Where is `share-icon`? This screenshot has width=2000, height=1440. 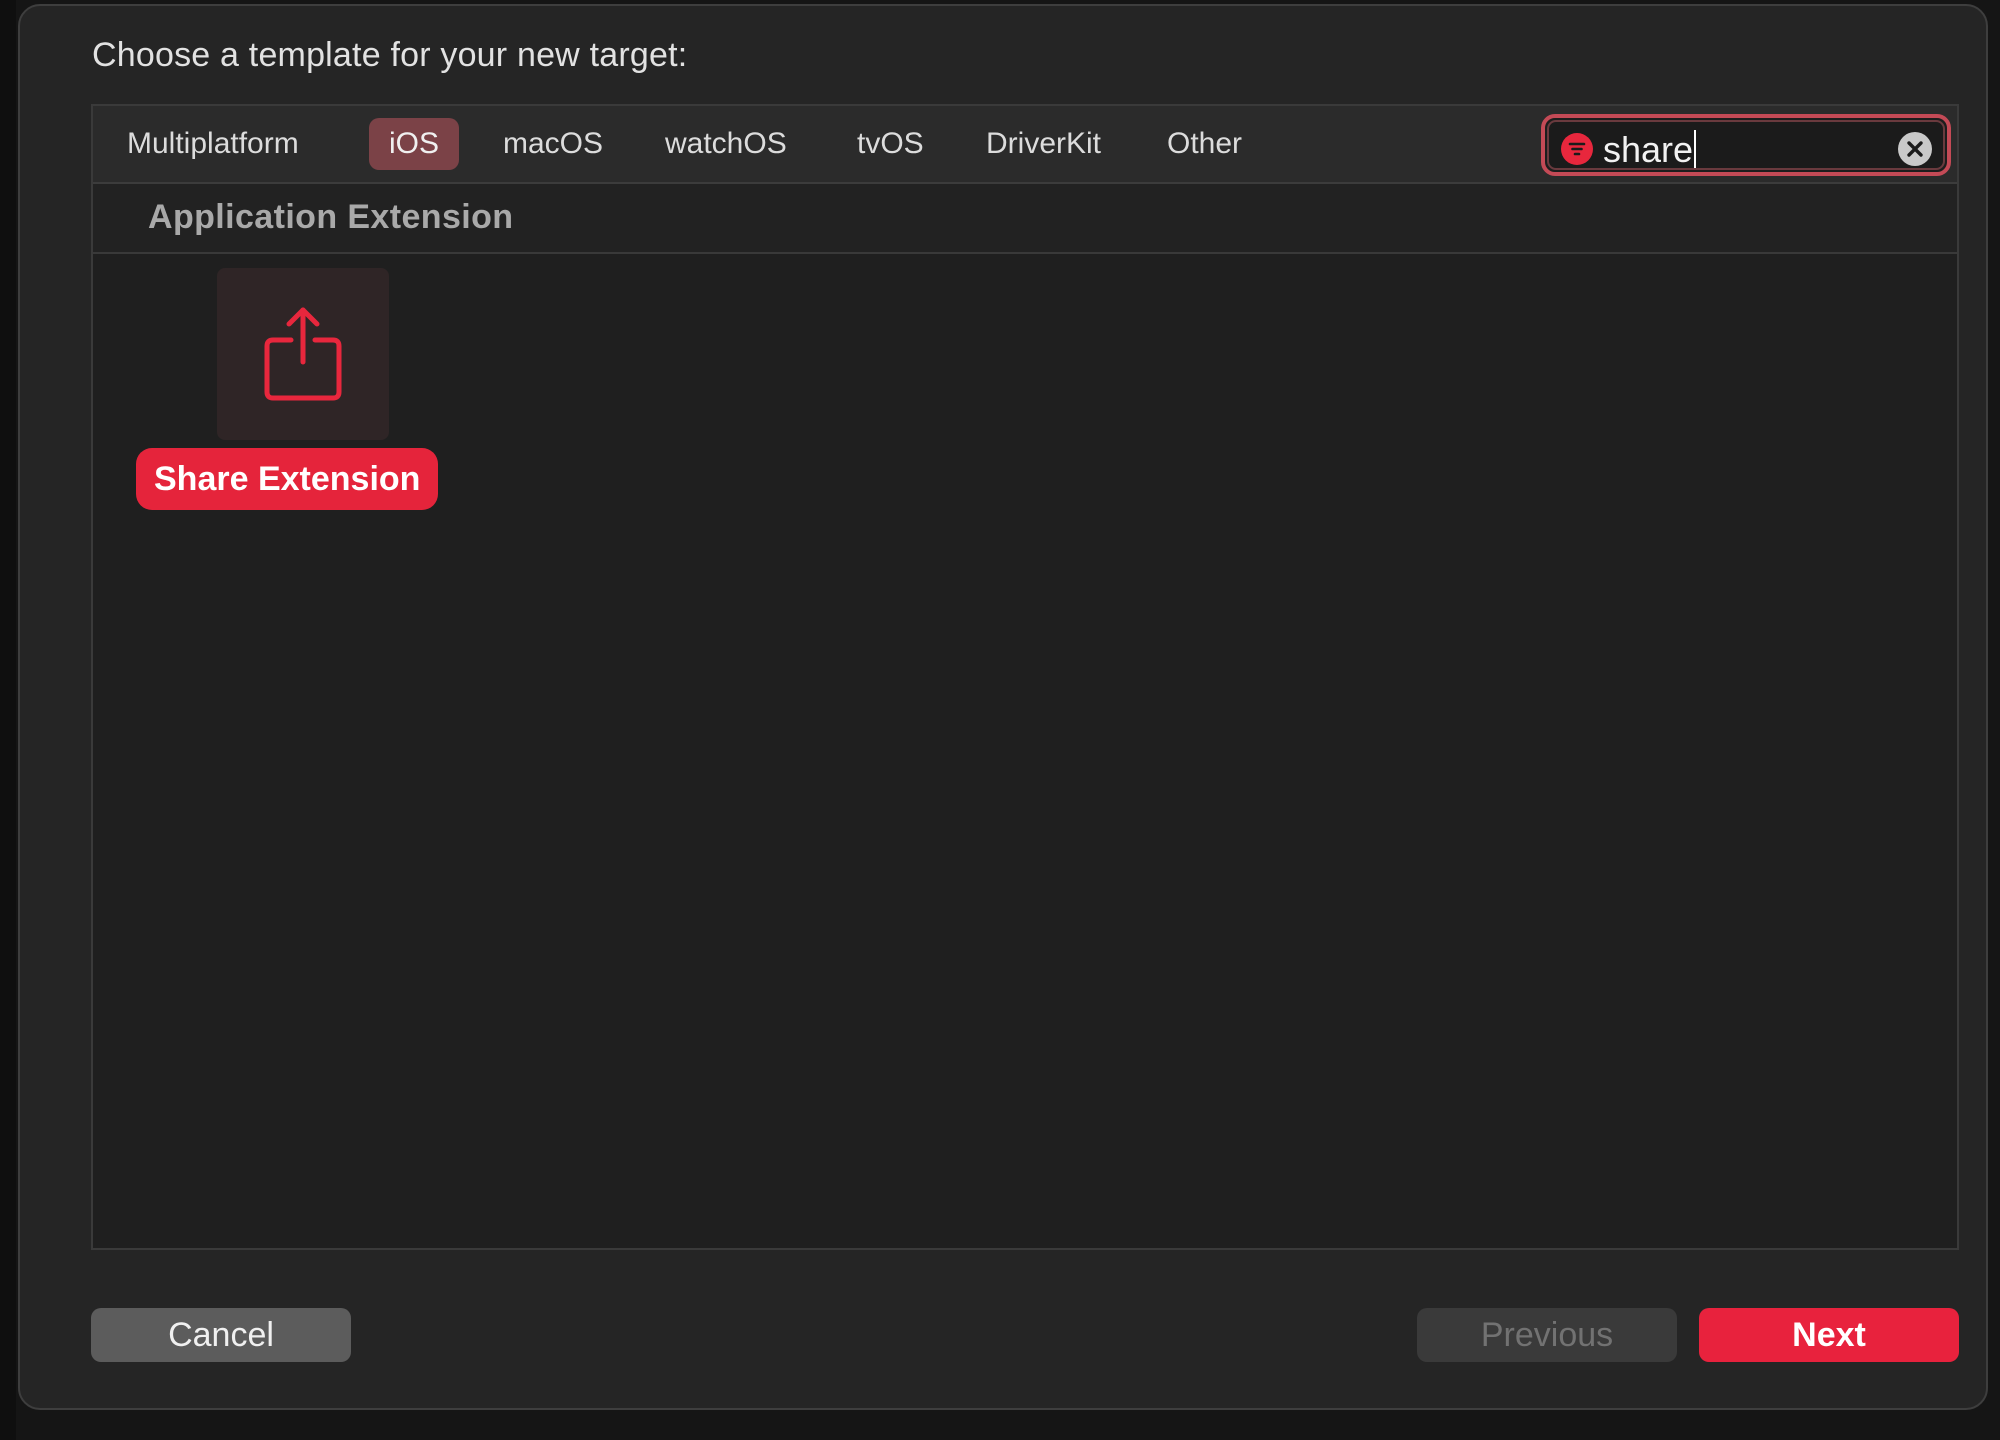 share-icon is located at coordinates (303, 354).